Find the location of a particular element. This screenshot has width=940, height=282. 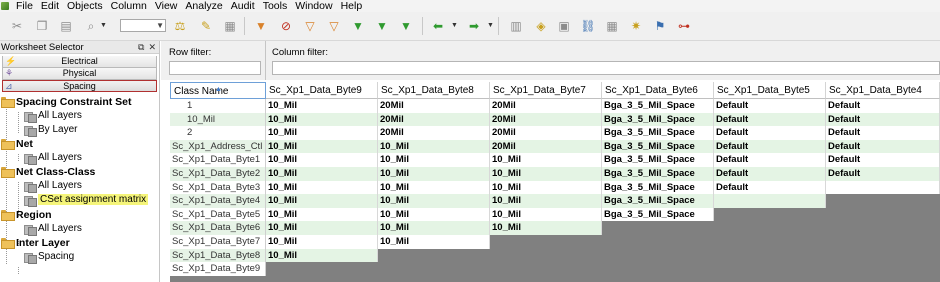

menu-edit: Edit is located at coordinates (50, 6).